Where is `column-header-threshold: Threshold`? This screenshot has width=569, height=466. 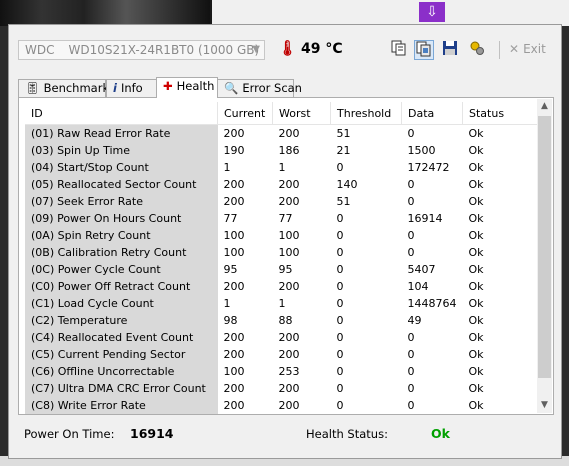
column-header-threshold: Threshold is located at coordinates (366, 113).